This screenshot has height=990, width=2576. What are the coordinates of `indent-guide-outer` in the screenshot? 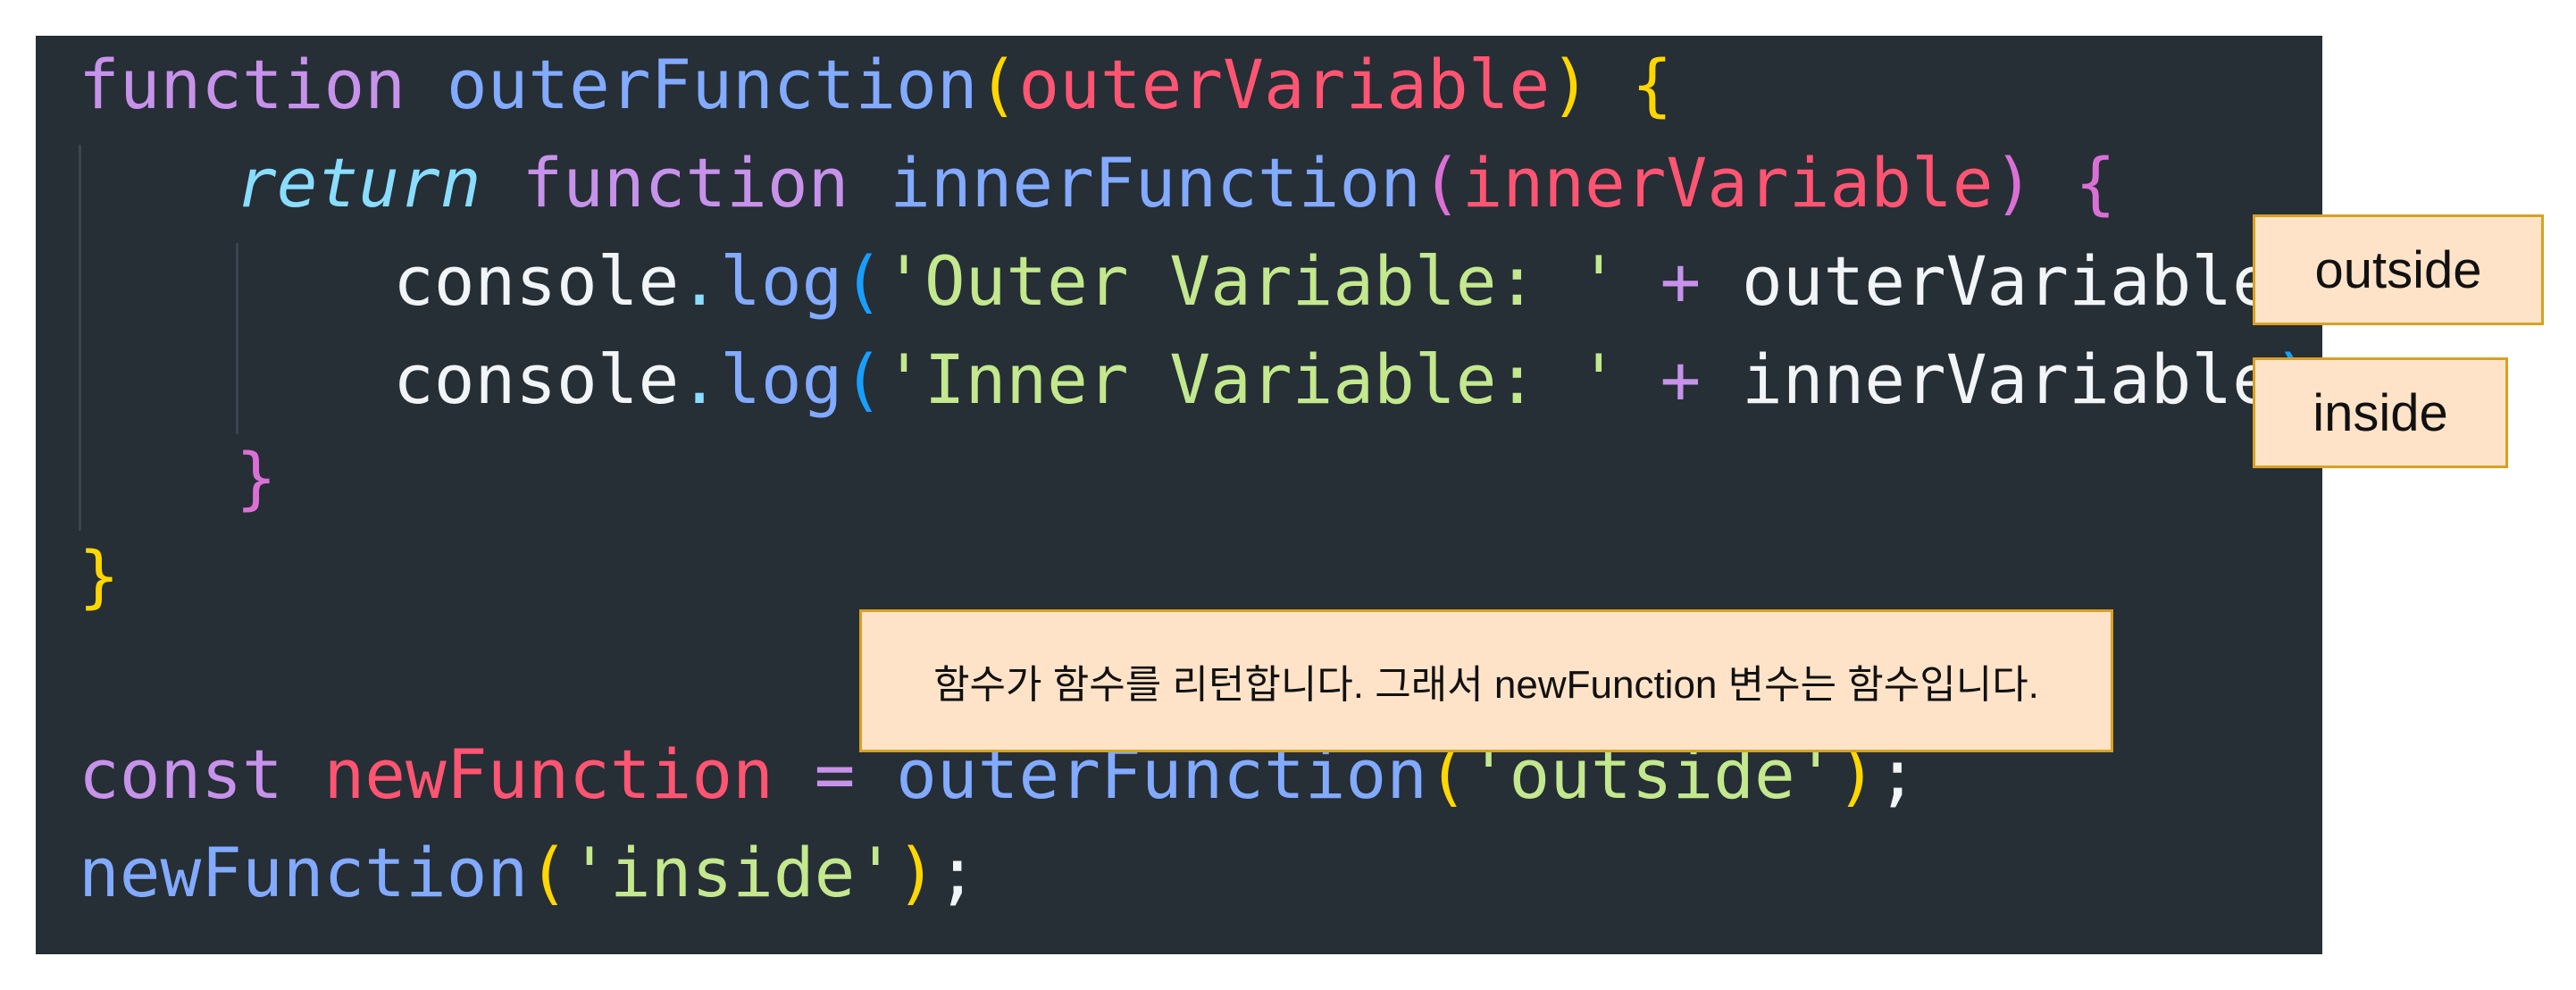 It's located at (80, 338).